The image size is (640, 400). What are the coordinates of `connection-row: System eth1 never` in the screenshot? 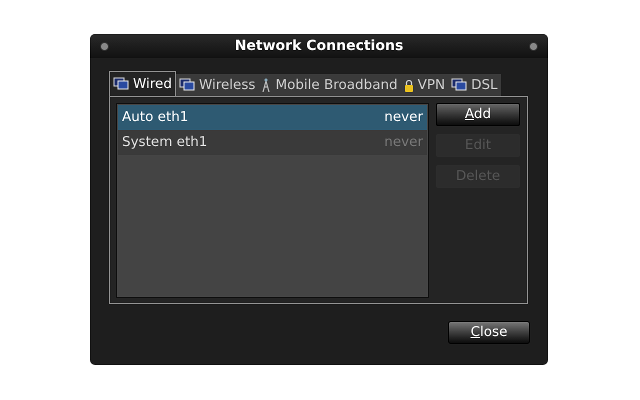 It's located at (272, 142).